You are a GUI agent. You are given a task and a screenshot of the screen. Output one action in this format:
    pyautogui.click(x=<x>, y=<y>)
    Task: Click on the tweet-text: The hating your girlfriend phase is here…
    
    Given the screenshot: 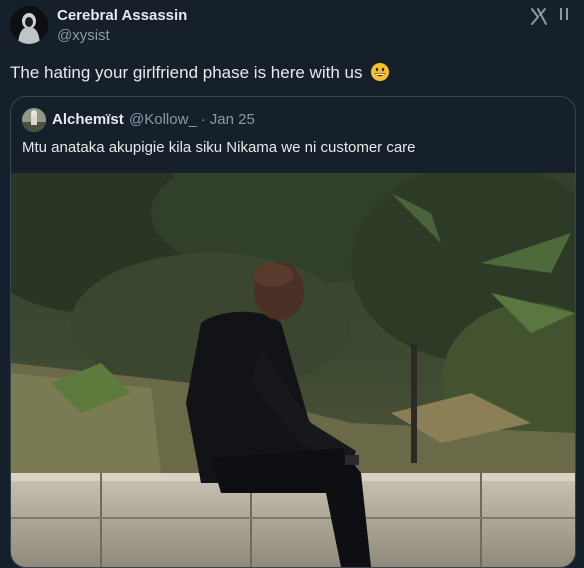 What is the action you would take?
    pyautogui.click(x=186, y=72)
    